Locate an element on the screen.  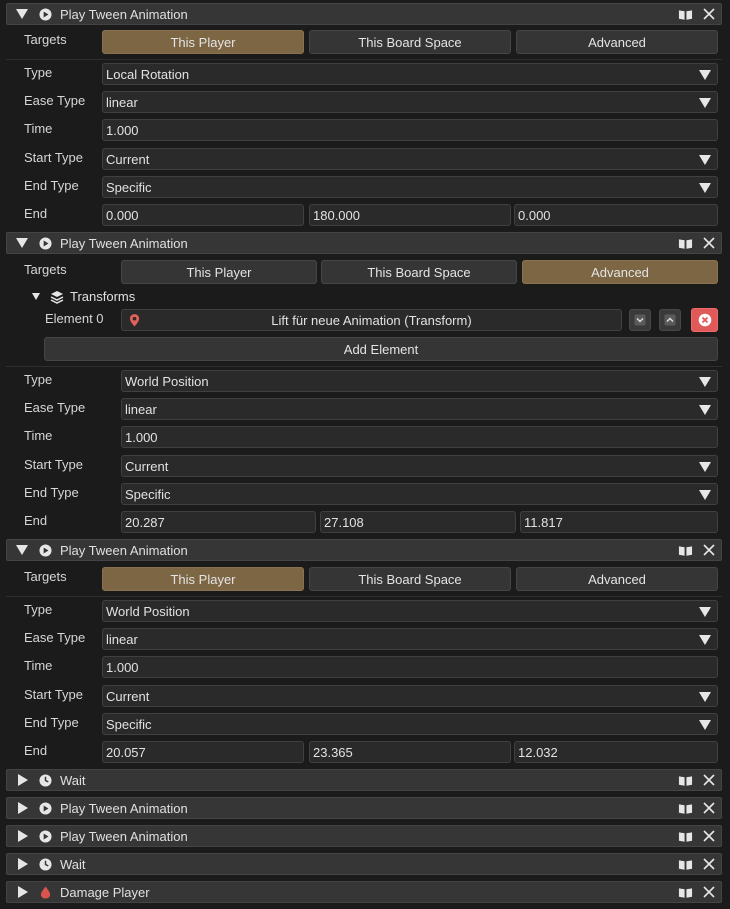
move-up-button is located at coordinates (670, 320).